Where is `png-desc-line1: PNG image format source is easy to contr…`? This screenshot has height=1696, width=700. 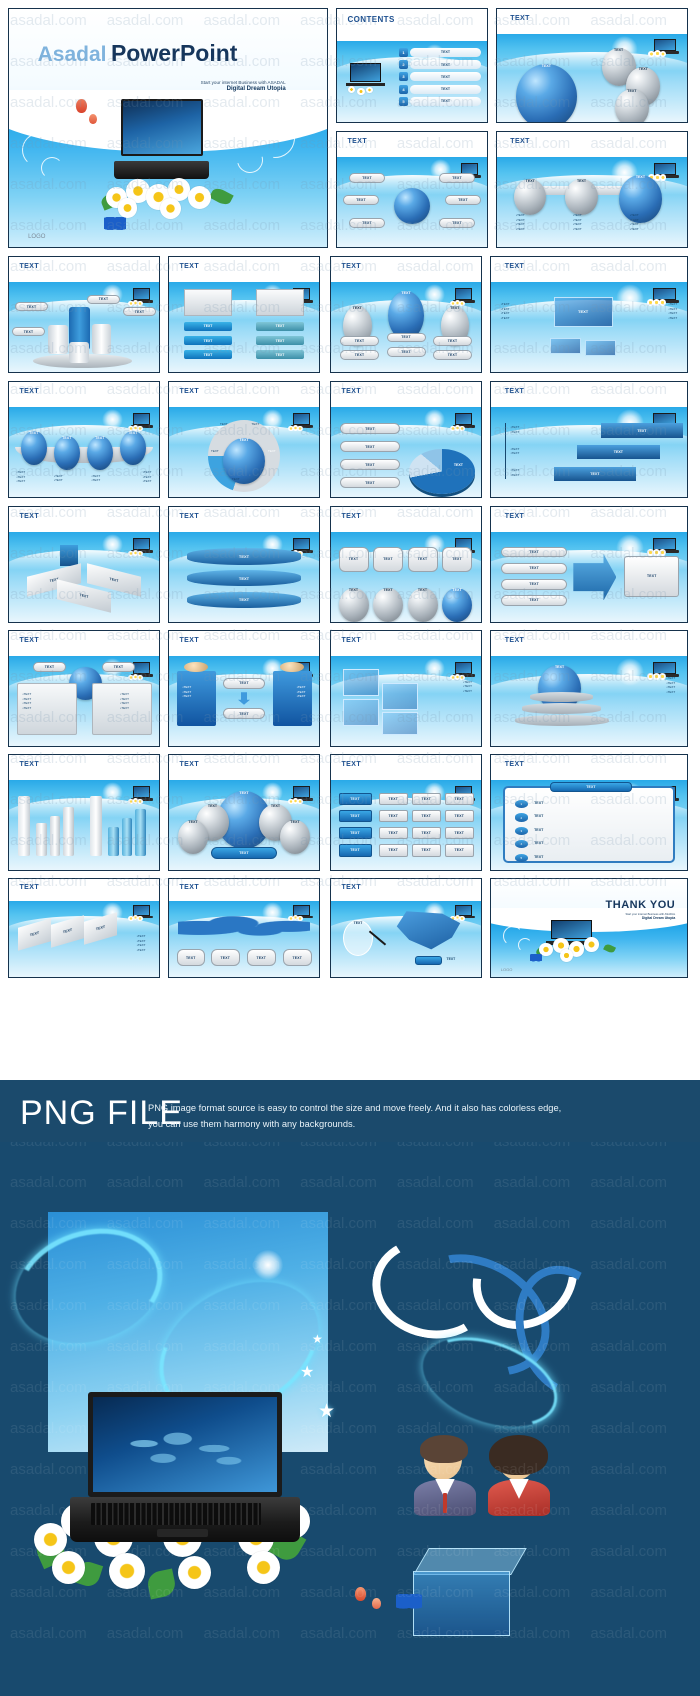 png-desc-line1: PNG image format source is easy to contr… is located at coordinates (355, 1108).